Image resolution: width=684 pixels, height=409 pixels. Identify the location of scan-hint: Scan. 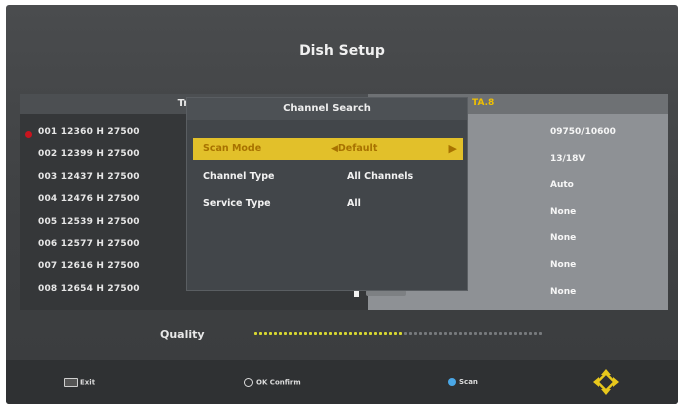
(463, 382).